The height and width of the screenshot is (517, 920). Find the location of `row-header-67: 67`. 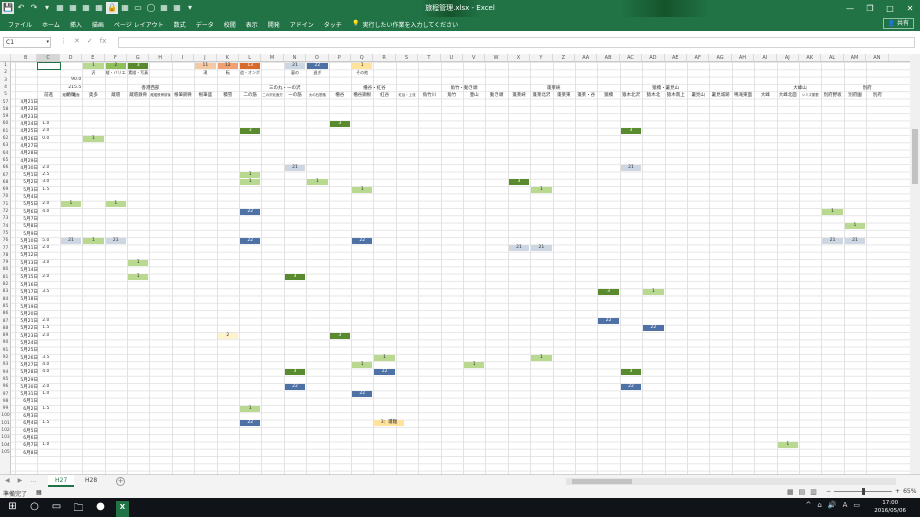

row-header-67: 67 is located at coordinates (5, 175).